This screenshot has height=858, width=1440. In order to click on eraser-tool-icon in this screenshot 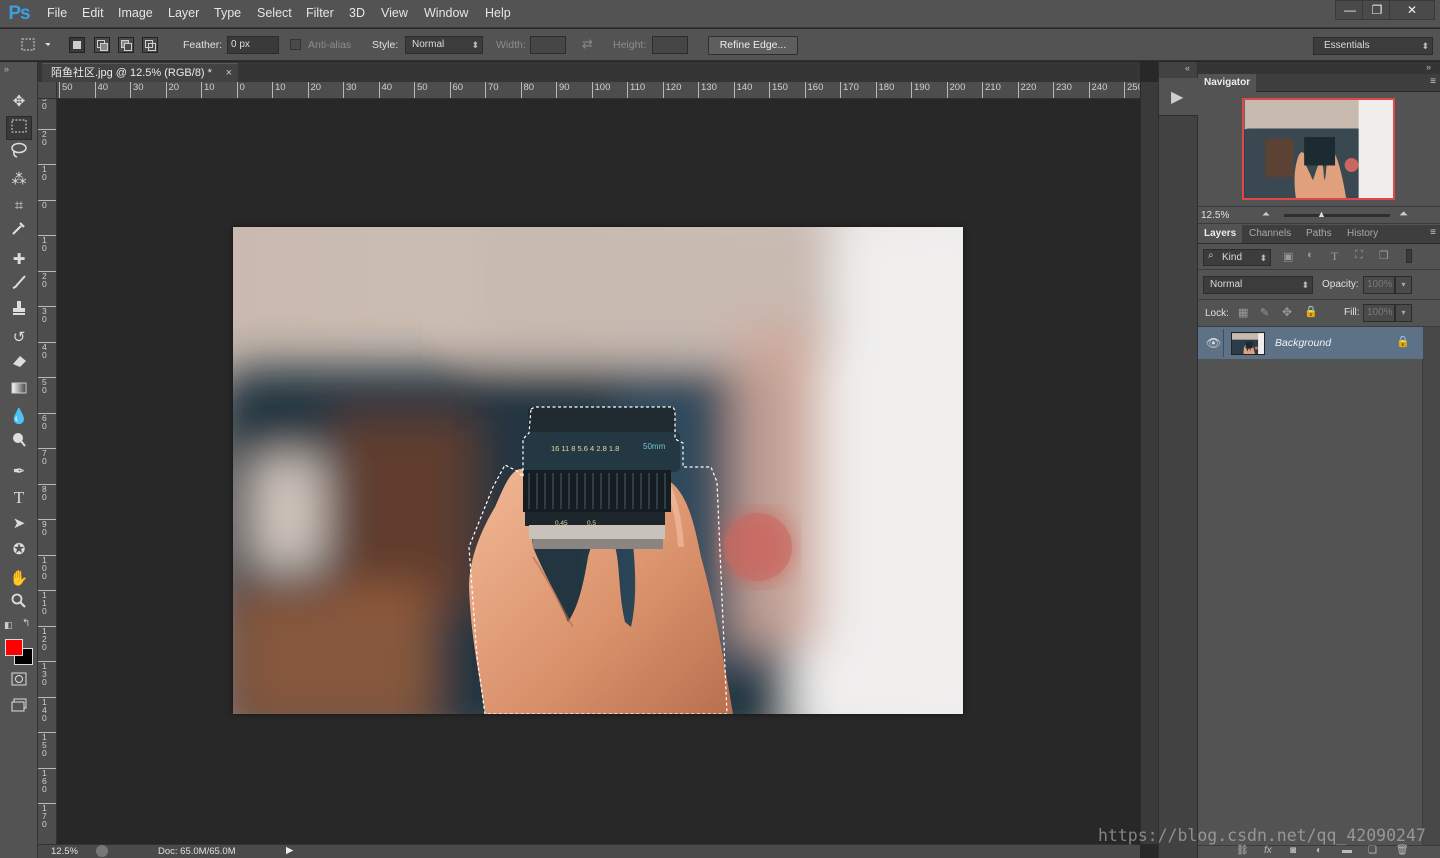, I will do `click(19, 364)`.